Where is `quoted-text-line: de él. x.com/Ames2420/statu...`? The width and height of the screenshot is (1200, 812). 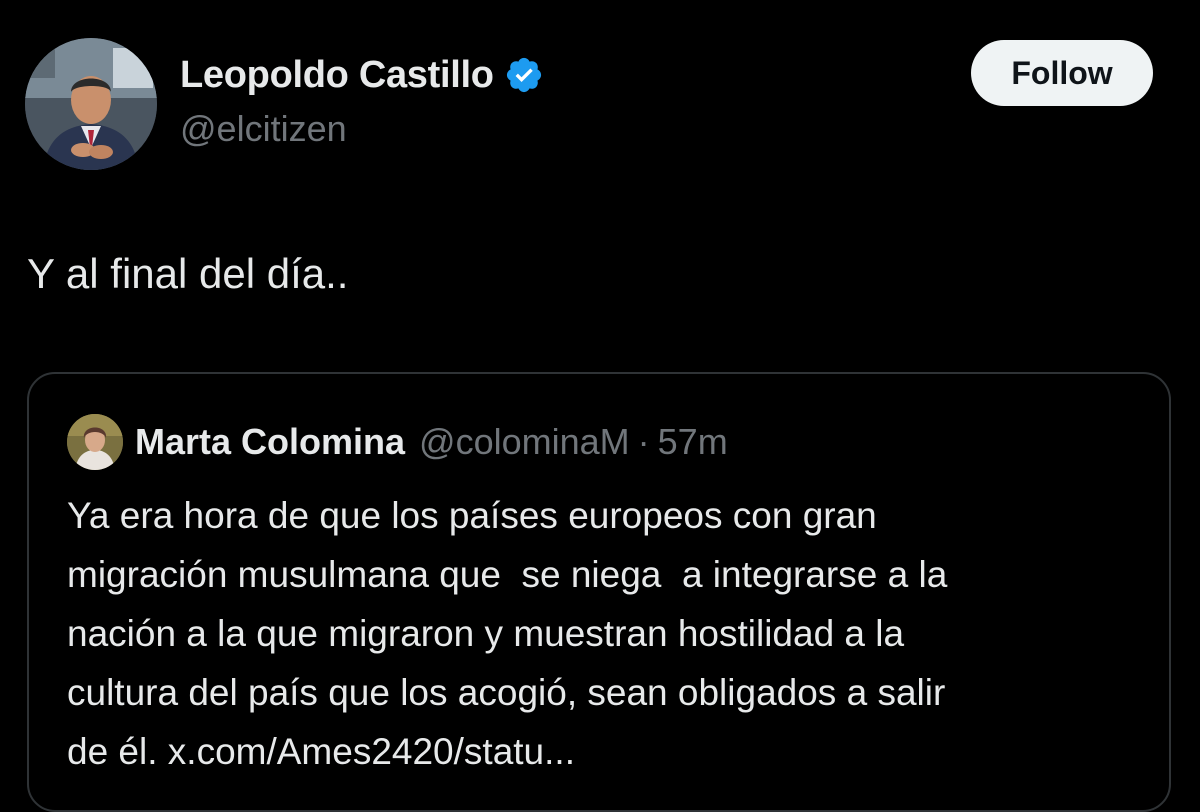
quoted-text-line: de él. x.com/Ames2420/statu... is located at coordinates (321, 751).